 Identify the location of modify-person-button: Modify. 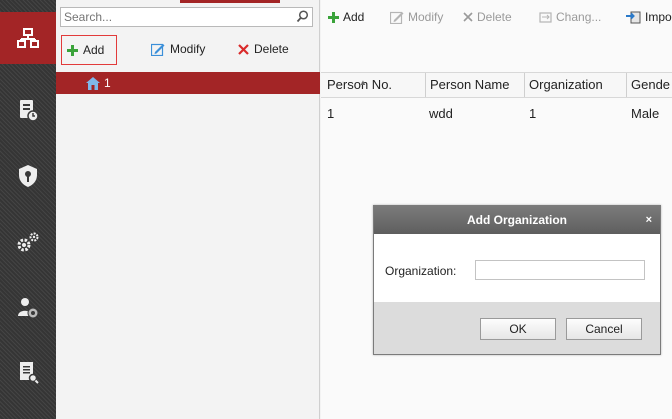
(416, 17).